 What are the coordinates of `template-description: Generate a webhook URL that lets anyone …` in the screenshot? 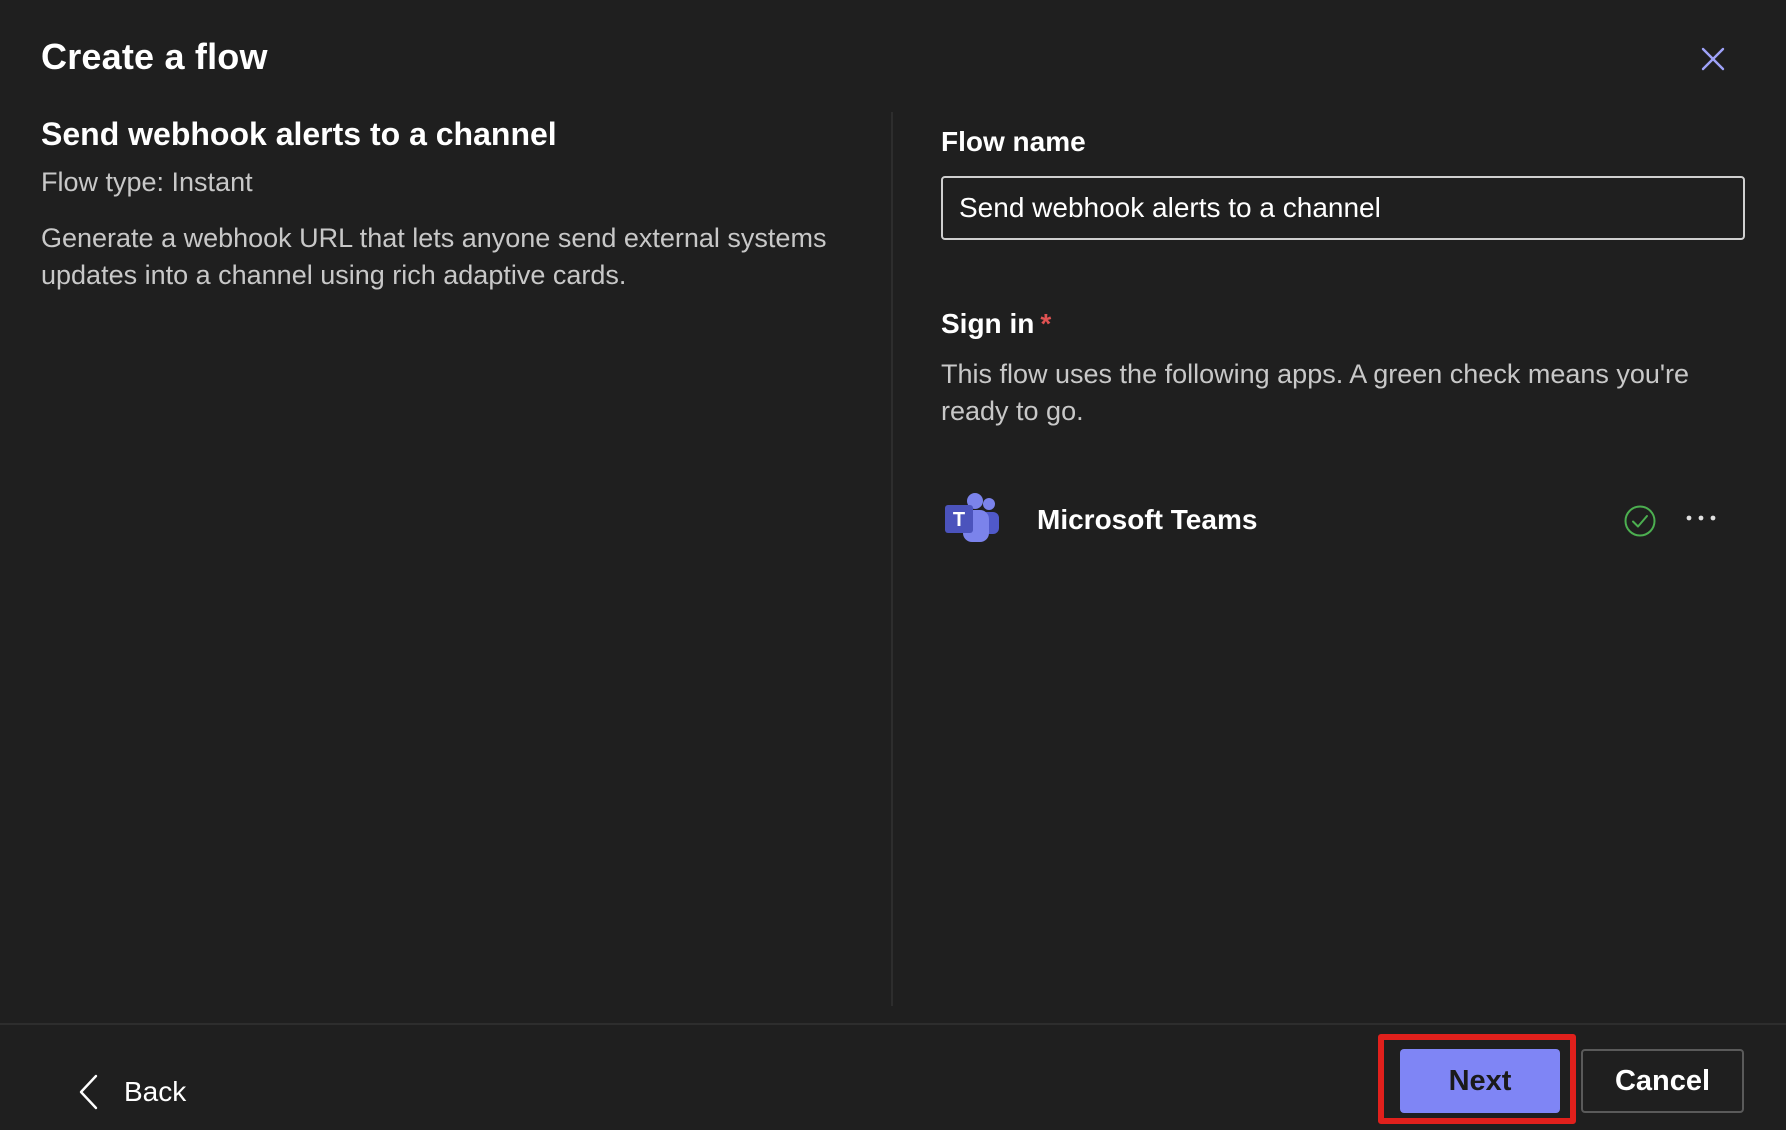 It's located at (434, 256).